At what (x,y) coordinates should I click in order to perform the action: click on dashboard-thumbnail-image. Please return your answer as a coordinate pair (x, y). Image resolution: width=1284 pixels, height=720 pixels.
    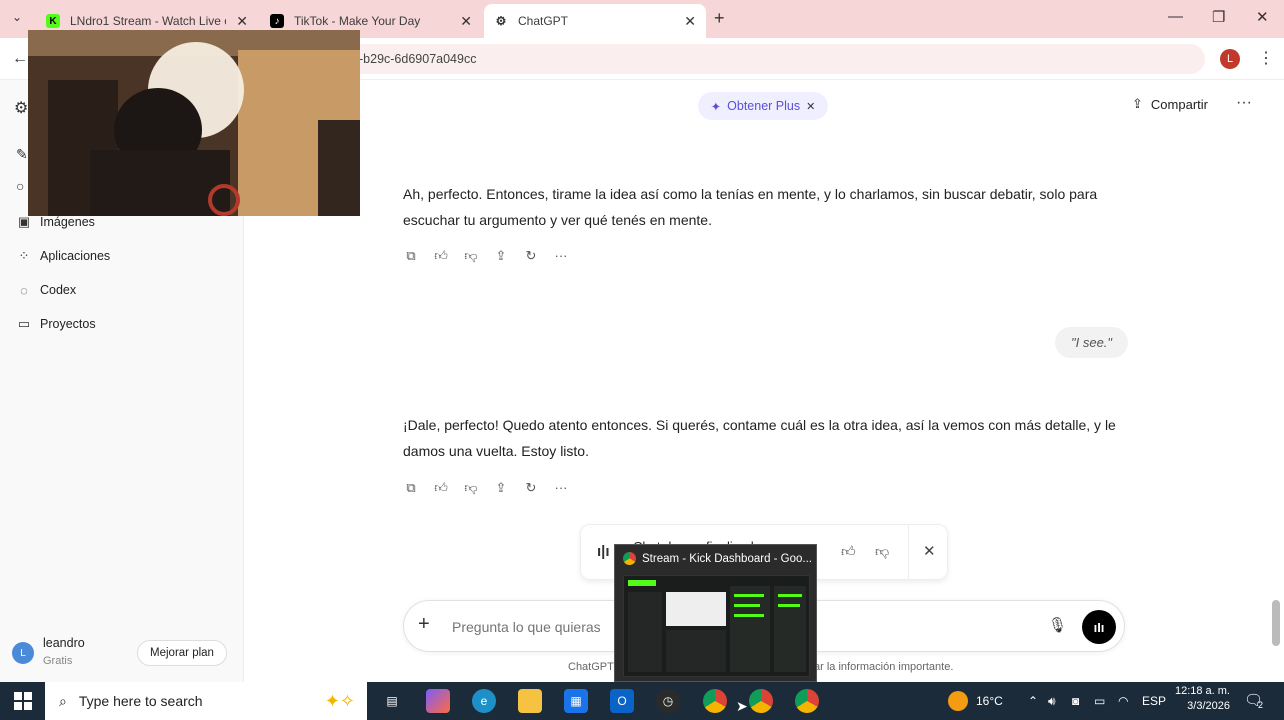
    Looking at the image, I should click on (716, 626).